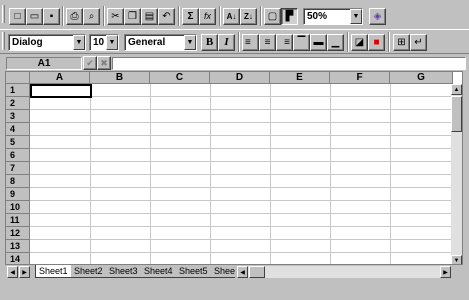 The image size is (469, 300). I want to click on bold-button: B, so click(209, 42).